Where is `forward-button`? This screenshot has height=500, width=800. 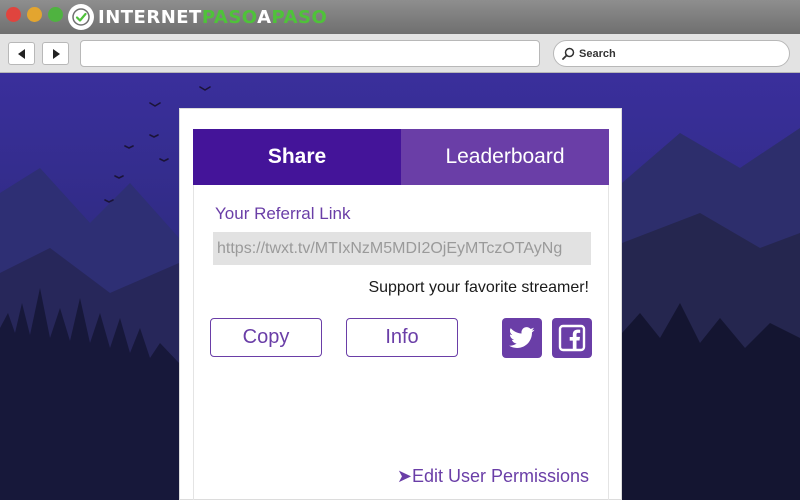 forward-button is located at coordinates (55, 53).